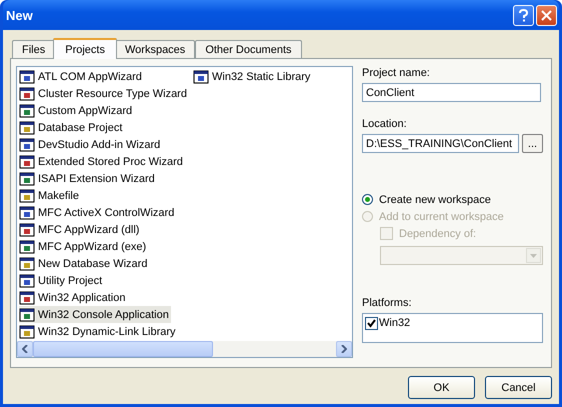 This screenshot has height=407, width=562. I want to click on scroll-left-icon, so click(25, 349).